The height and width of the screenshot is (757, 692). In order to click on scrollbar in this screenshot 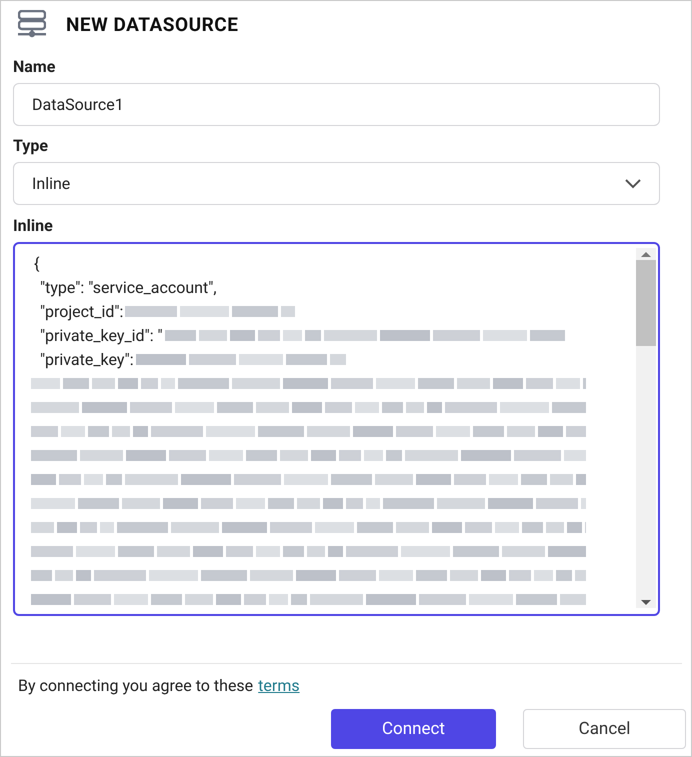, I will do `click(646, 428)`.